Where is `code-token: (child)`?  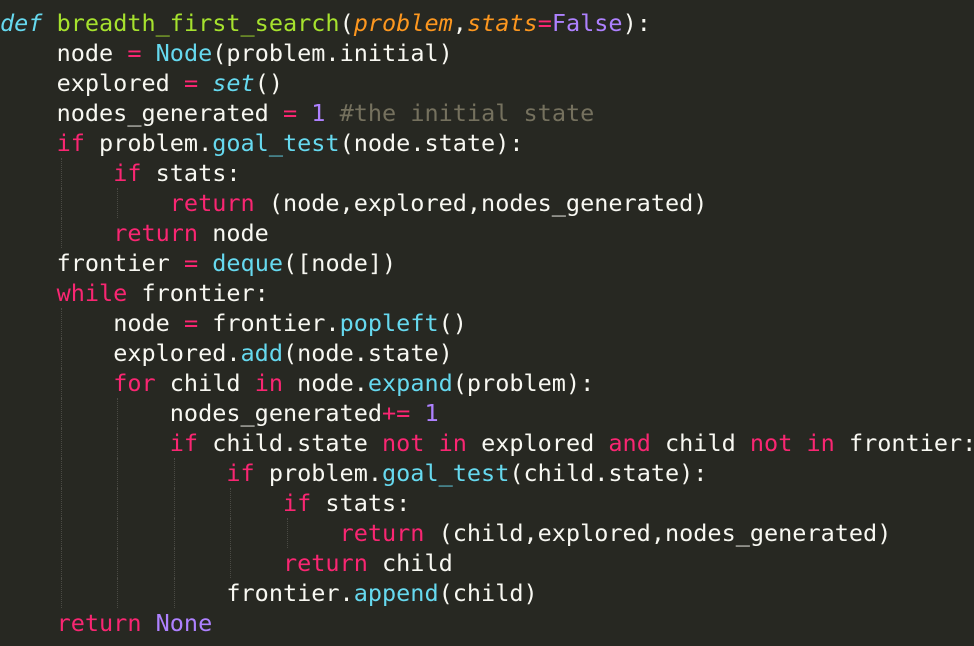
code-token: (child) is located at coordinates (488, 593).